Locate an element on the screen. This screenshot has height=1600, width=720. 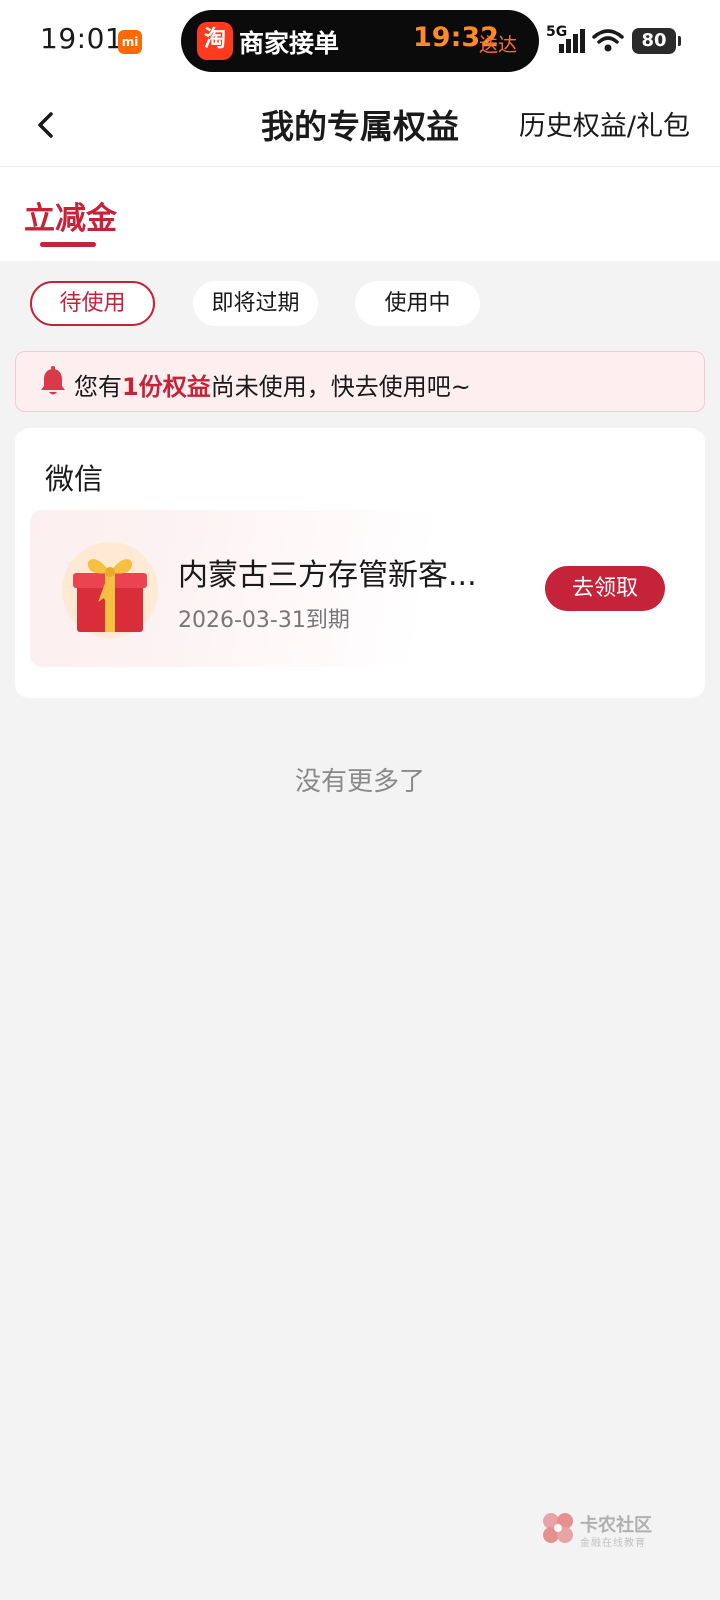
page-header: 我的专属权益 历史权益/礼包 is located at coordinates (360, 125).